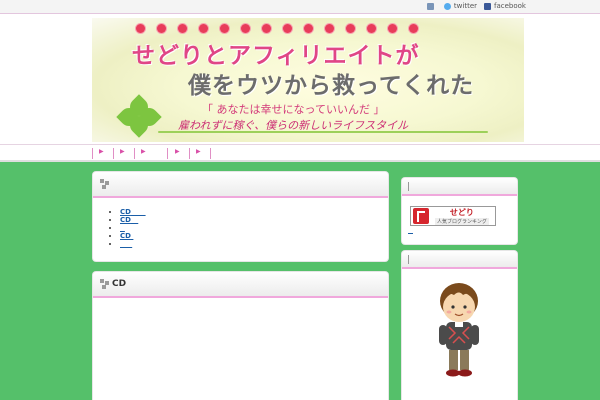 Image resolution: width=600 pixels, height=400 pixels. I want to click on site-title-line2: 僕をウツから救ってくれた, so click(331, 86).